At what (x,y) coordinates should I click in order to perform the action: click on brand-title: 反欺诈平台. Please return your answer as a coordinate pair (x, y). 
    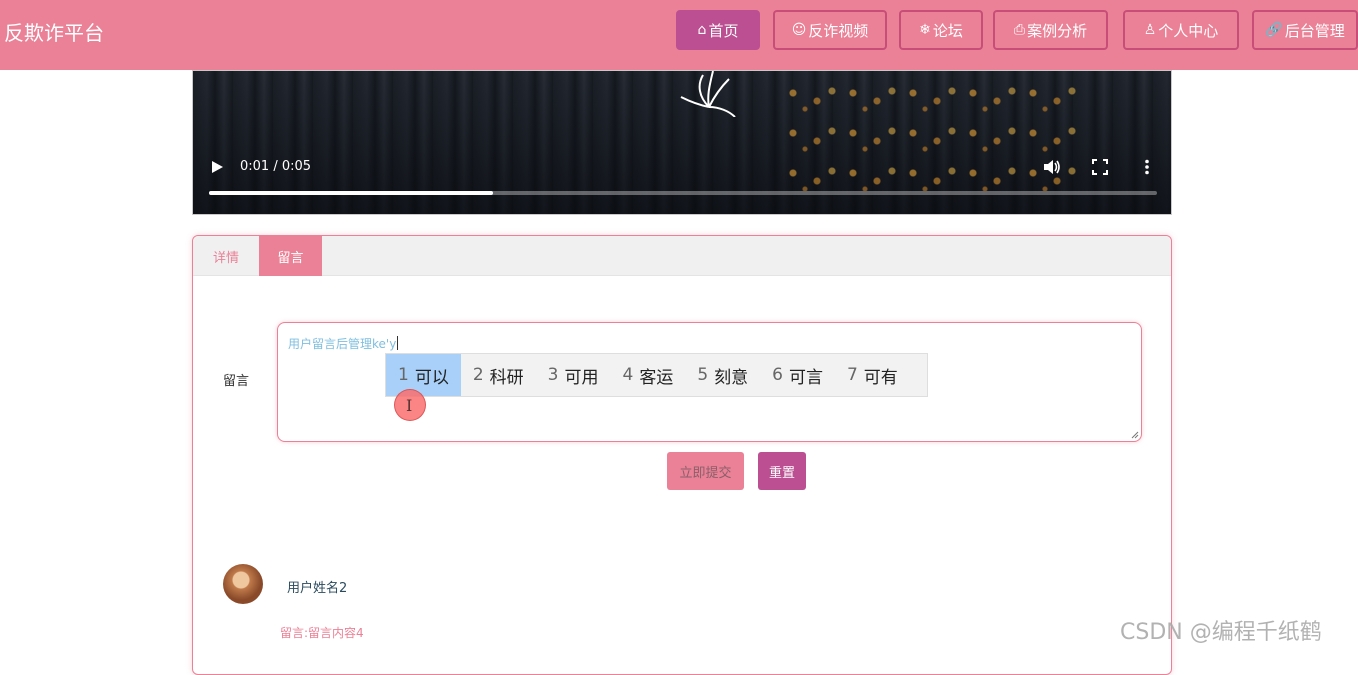
    Looking at the image, I should click on (54, 31).